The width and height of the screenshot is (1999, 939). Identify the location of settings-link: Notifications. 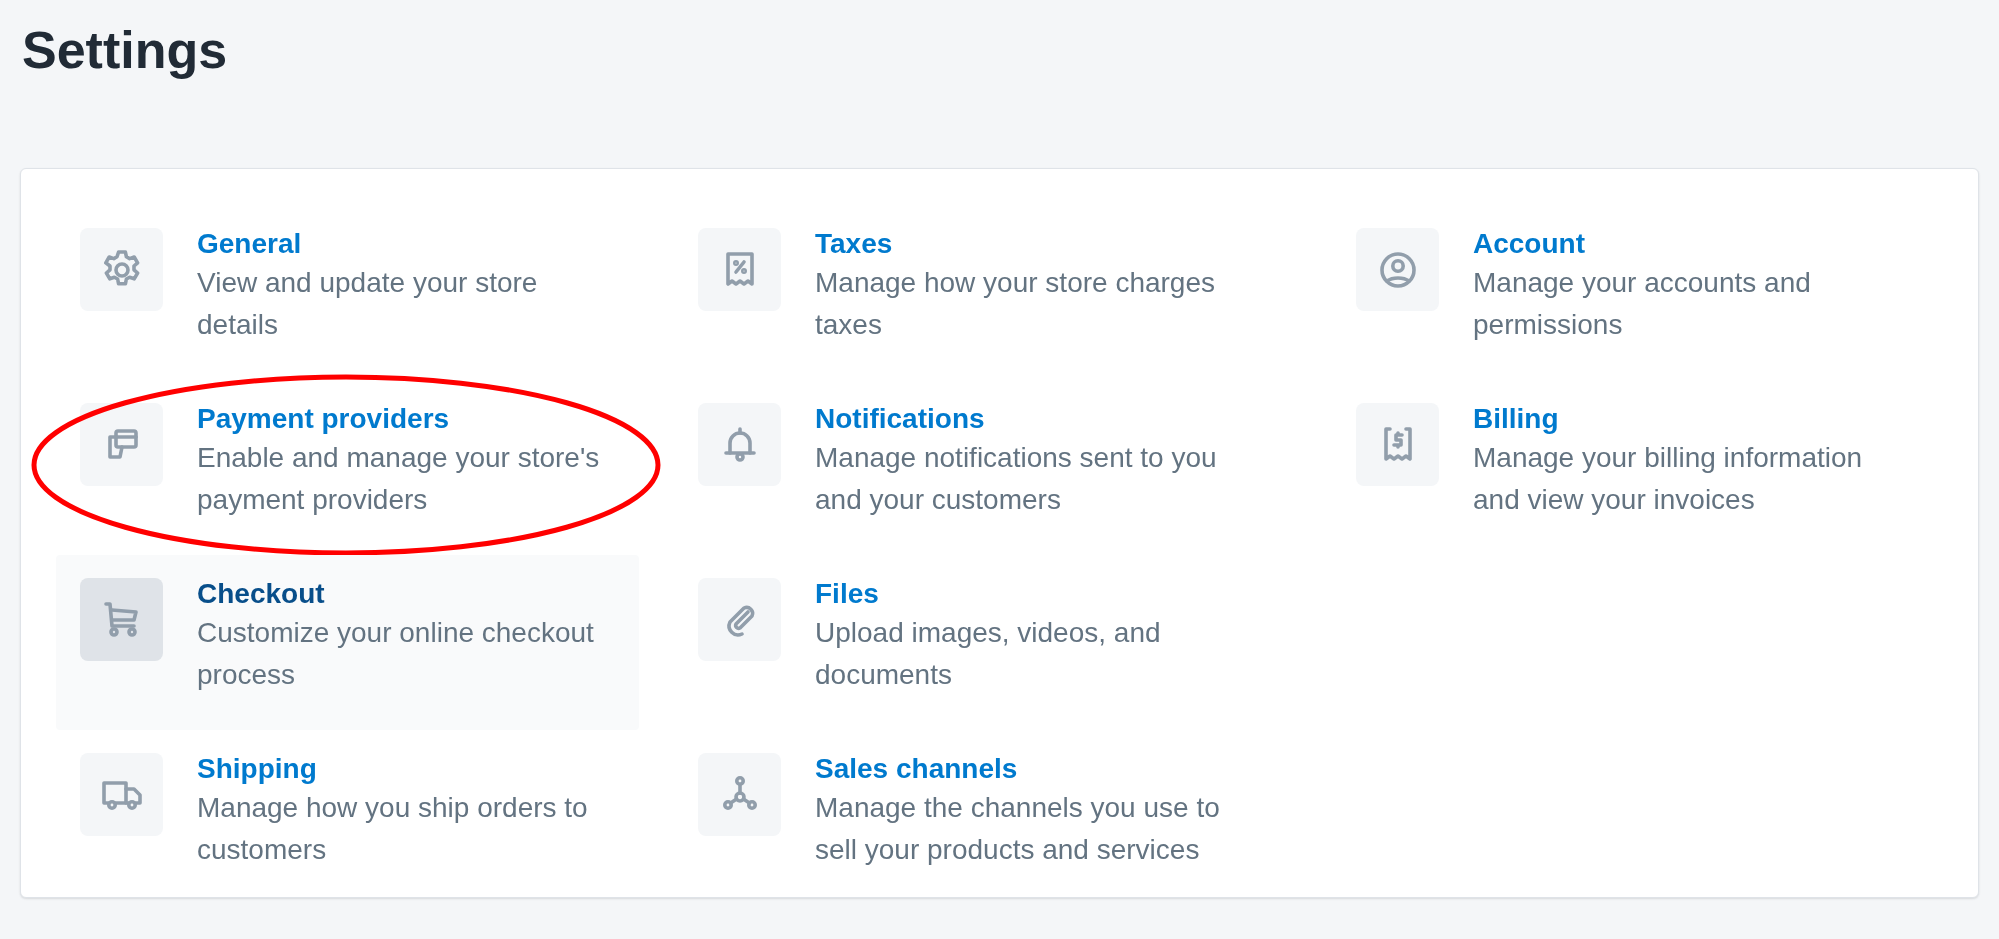
(900, 419).